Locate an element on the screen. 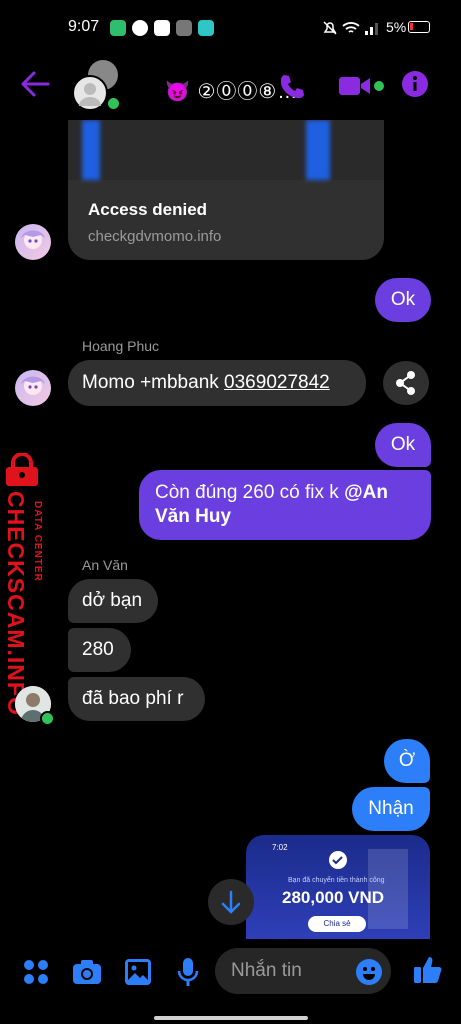  lock-icon is located at coordinates (22, 469).